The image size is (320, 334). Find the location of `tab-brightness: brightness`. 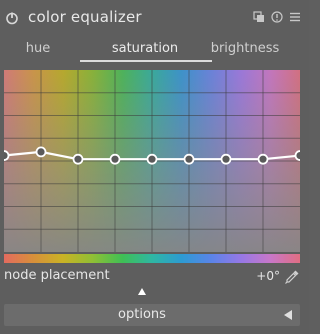

tab-brightness: brightness is located at coordinates (245, 48).